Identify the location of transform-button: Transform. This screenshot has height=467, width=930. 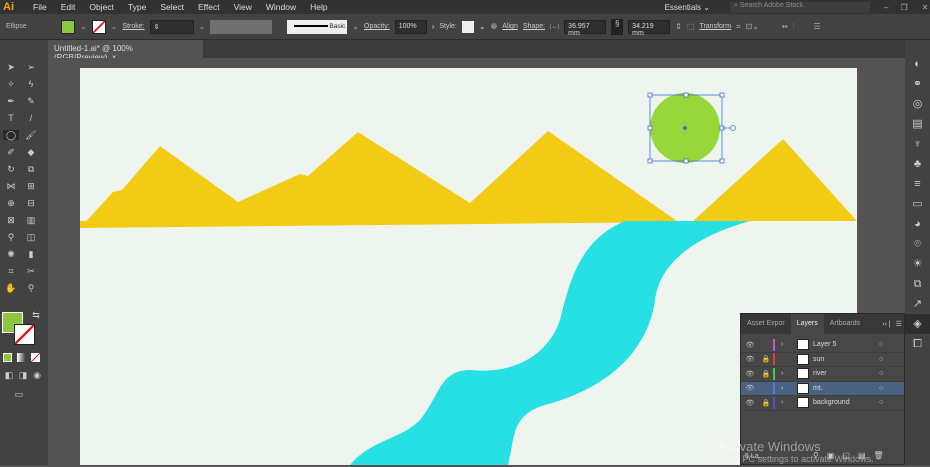
(715, 26).